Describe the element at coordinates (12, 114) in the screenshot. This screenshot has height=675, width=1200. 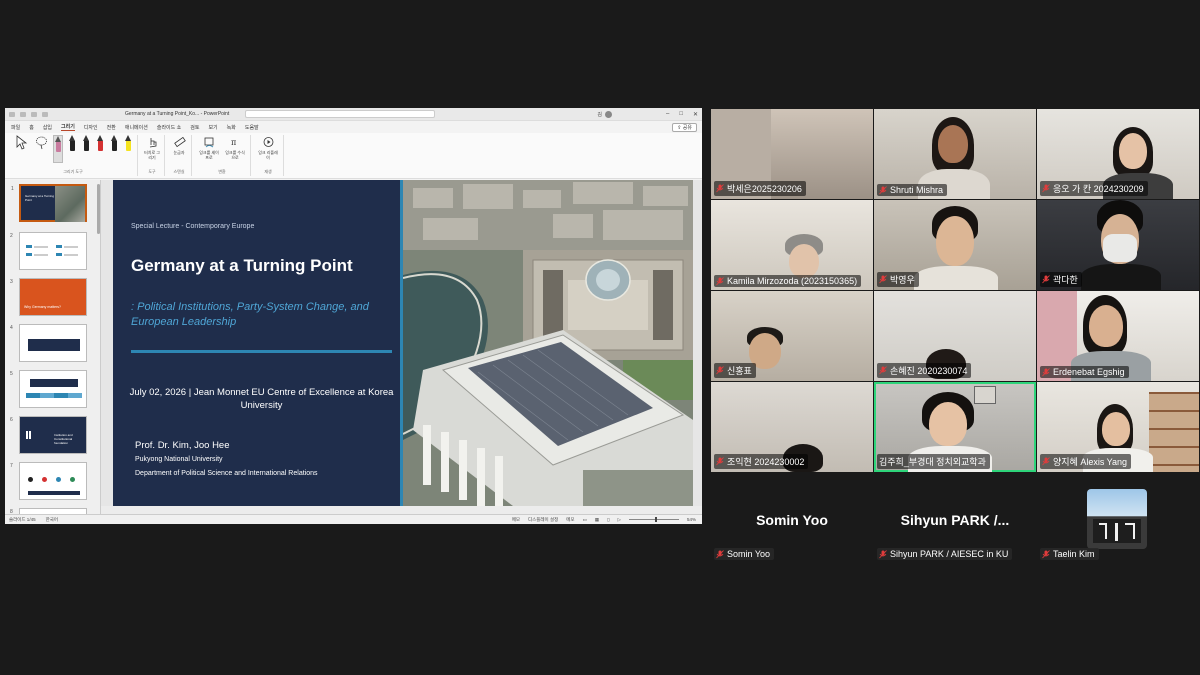
I see `save-icon` at that location.